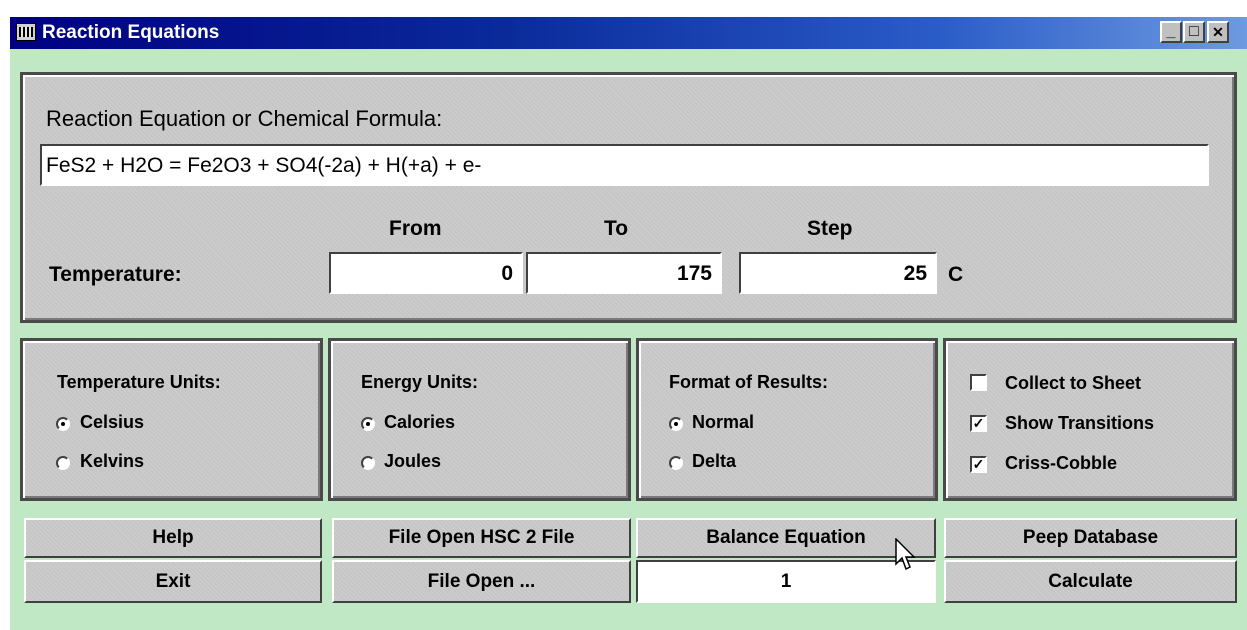 Image resolution: width=1247 pixels, height=630 pixels. Describe the element at coordinates (131, 32) in the screenshot. I see `window-title: Reaction Equations` at that location.